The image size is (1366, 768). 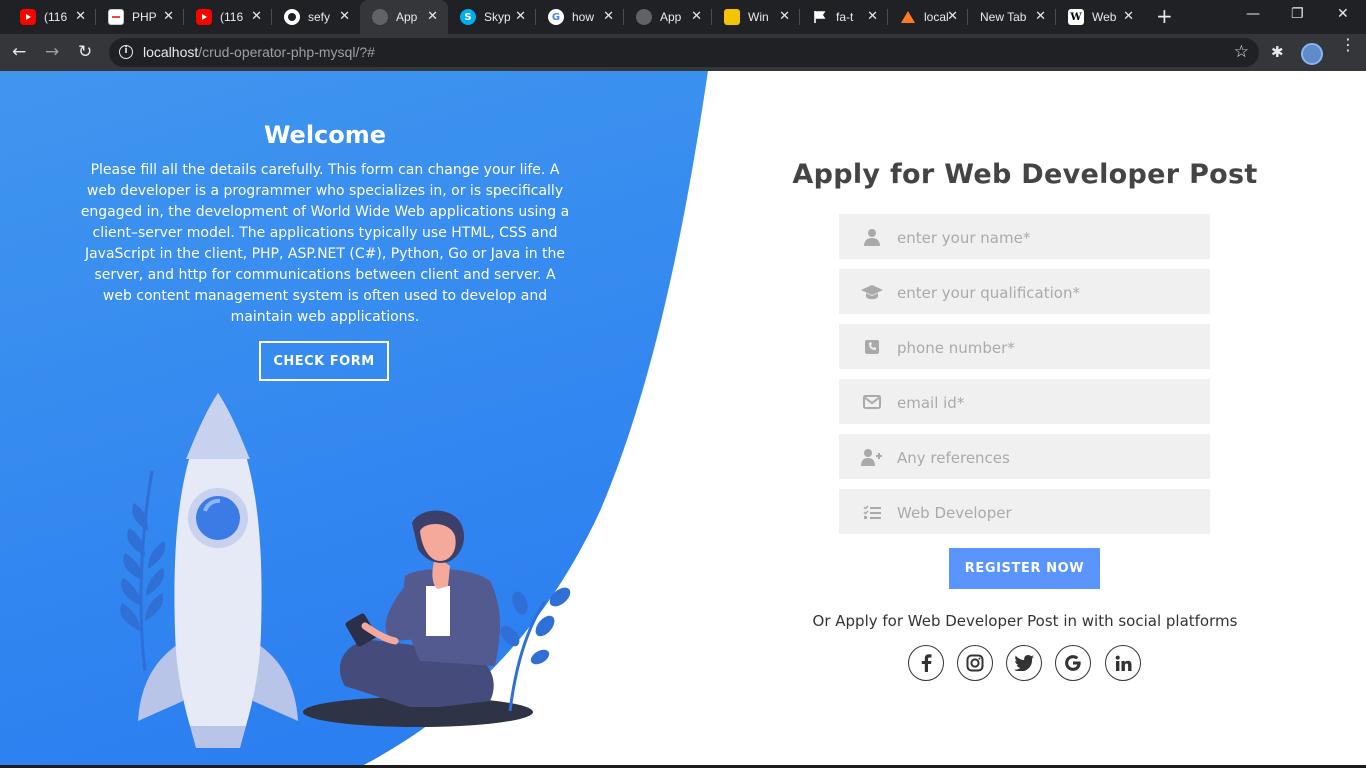 What do you see at coordinates (1164, 16) in the screenshot?
I see `new-tab-icon: +` at bounding box center [1164, 16].